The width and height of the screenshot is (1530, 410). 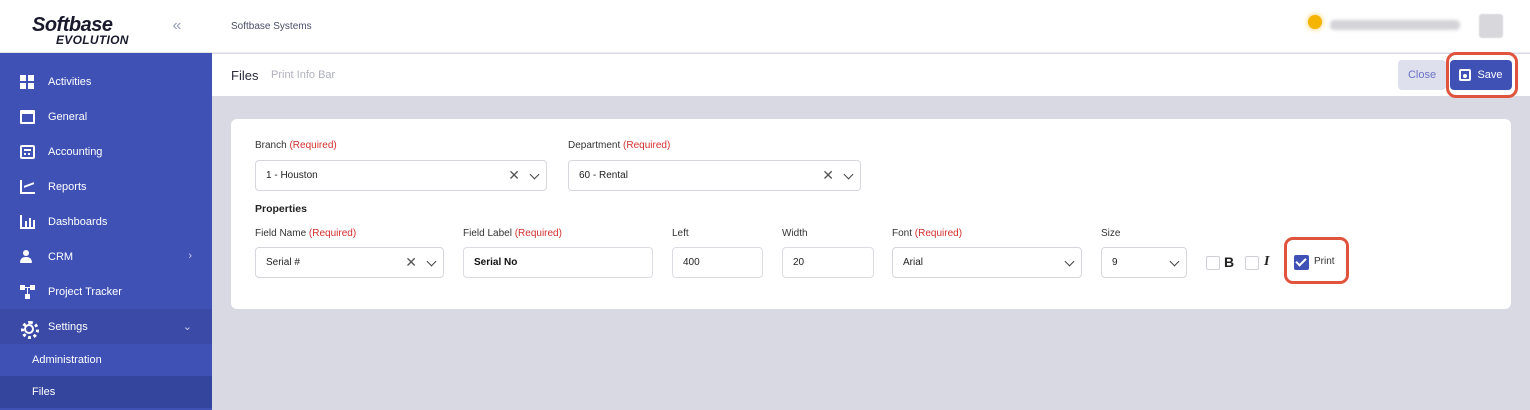 What do you see at coordinates (292, 175) in the screenshot?
I see `branch-value: 1 - Houston` at bounding box center [292, 175].